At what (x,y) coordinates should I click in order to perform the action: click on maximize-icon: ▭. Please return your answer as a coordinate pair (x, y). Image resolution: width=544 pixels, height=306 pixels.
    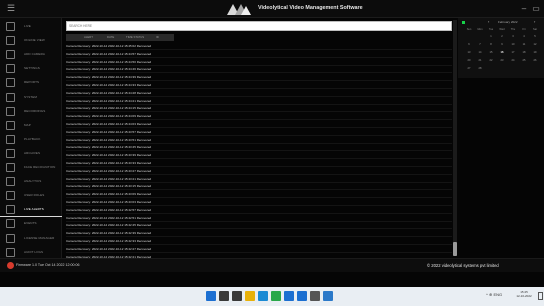
    Looking at the image, I should click on (536, 8).